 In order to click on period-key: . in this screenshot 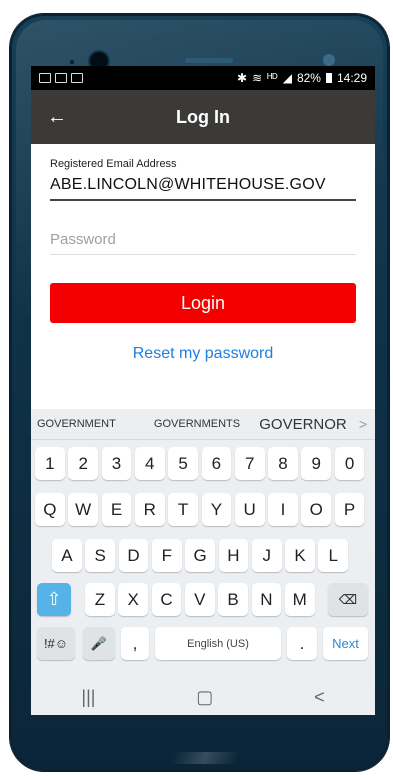, I will do `click(302, 643)`.